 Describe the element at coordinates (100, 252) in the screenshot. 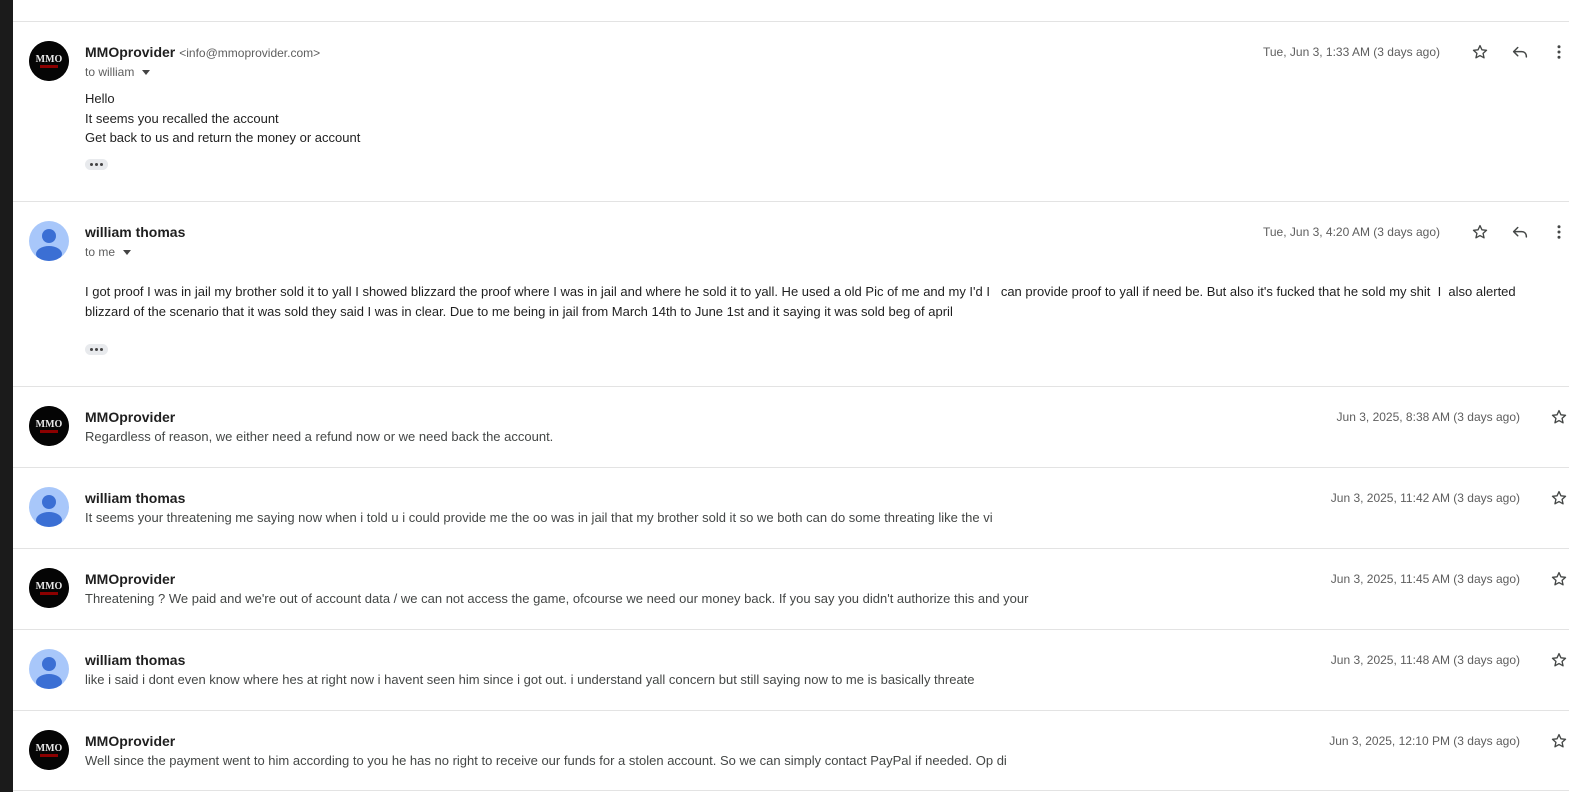

I see `recipient-label: to me` at that location.